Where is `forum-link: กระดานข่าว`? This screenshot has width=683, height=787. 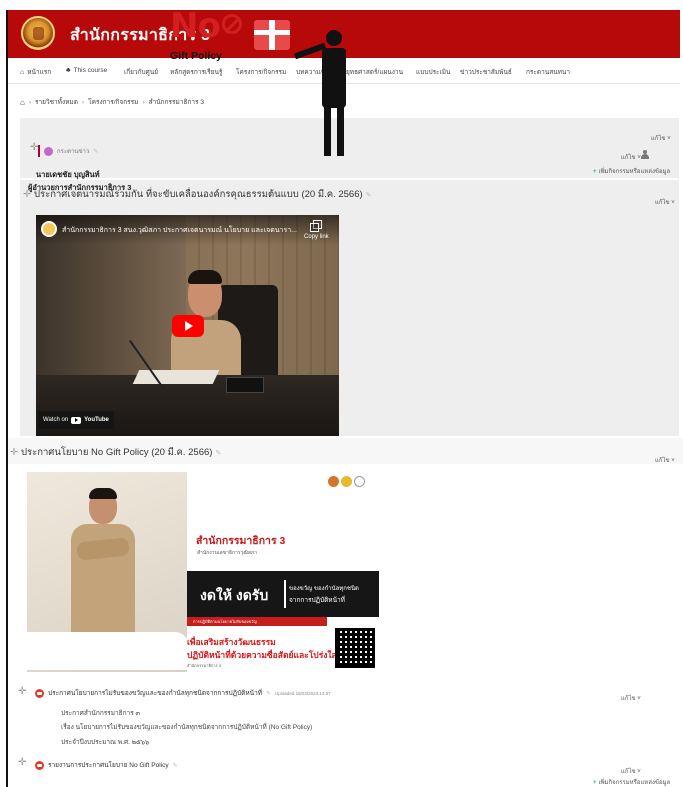 forum-link: กระดานข่าว is located at coordinates (73, 151).